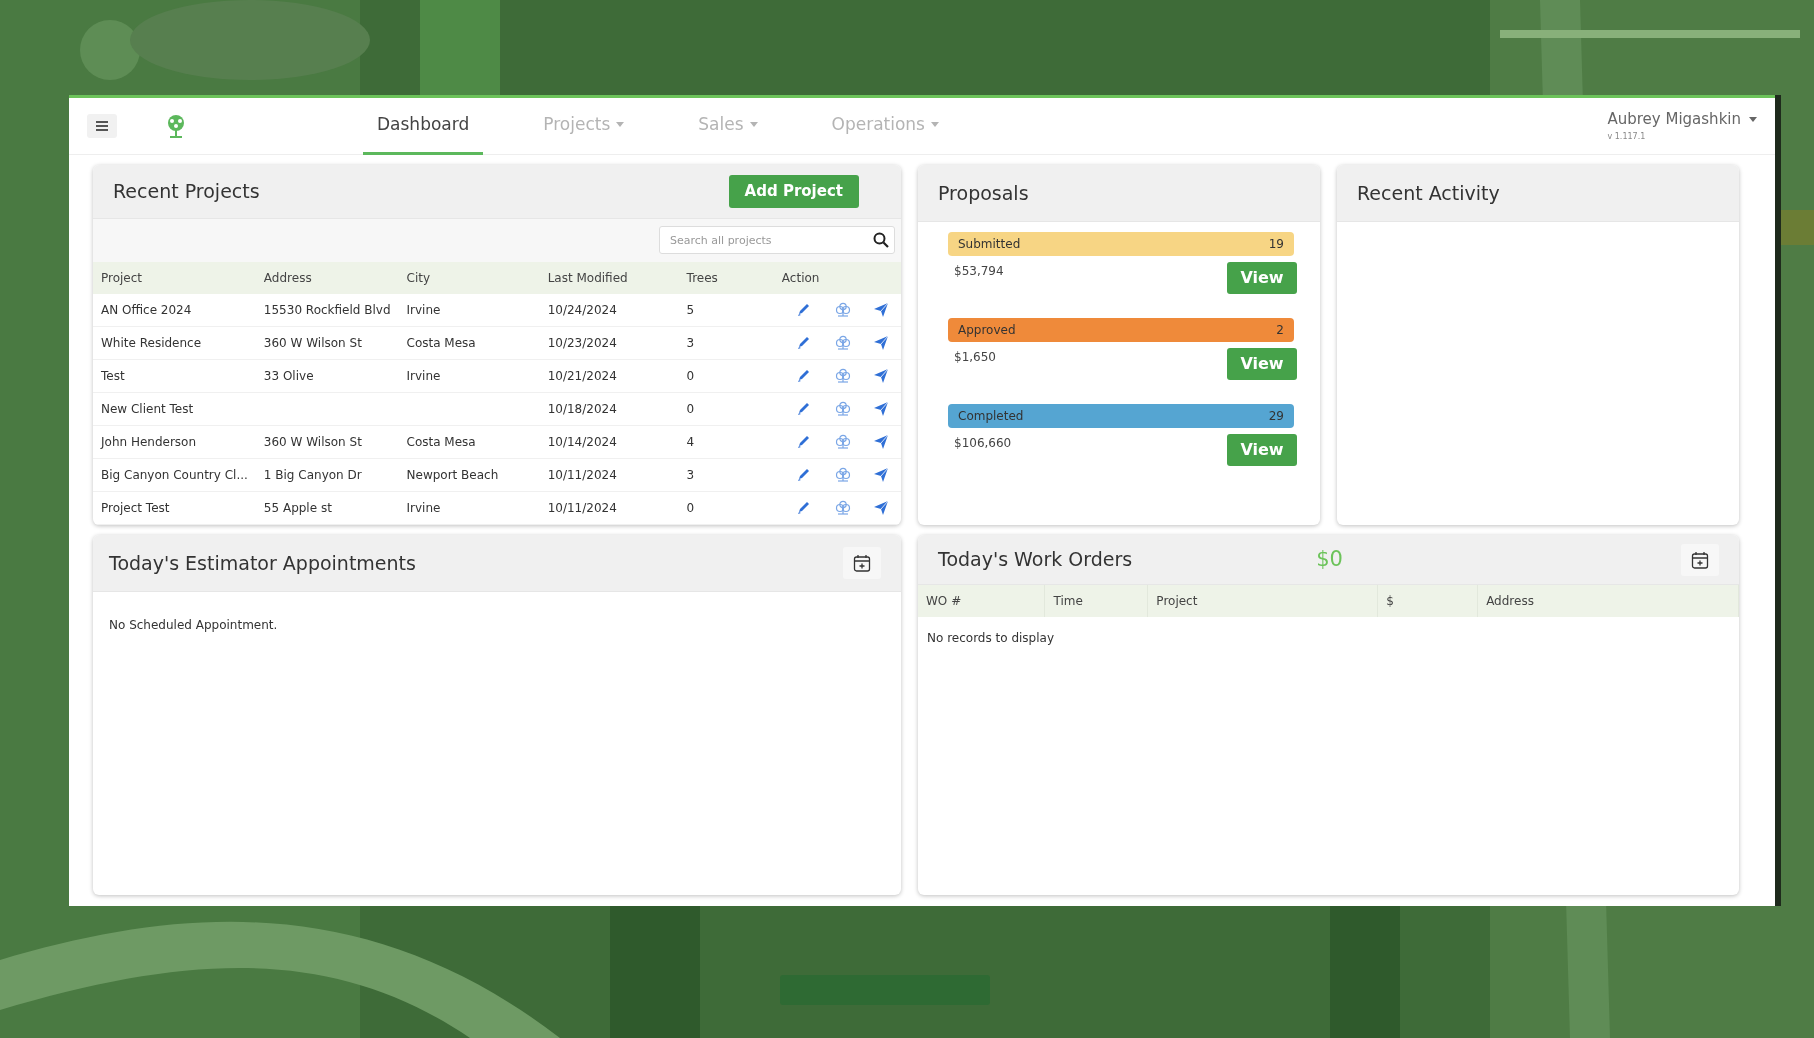 This screenshot has height=1038, width=1814. What do you see at coordinates (726, 277) in the screenshot?
I see `column-header: Trees` at bounding box center [726, 277].